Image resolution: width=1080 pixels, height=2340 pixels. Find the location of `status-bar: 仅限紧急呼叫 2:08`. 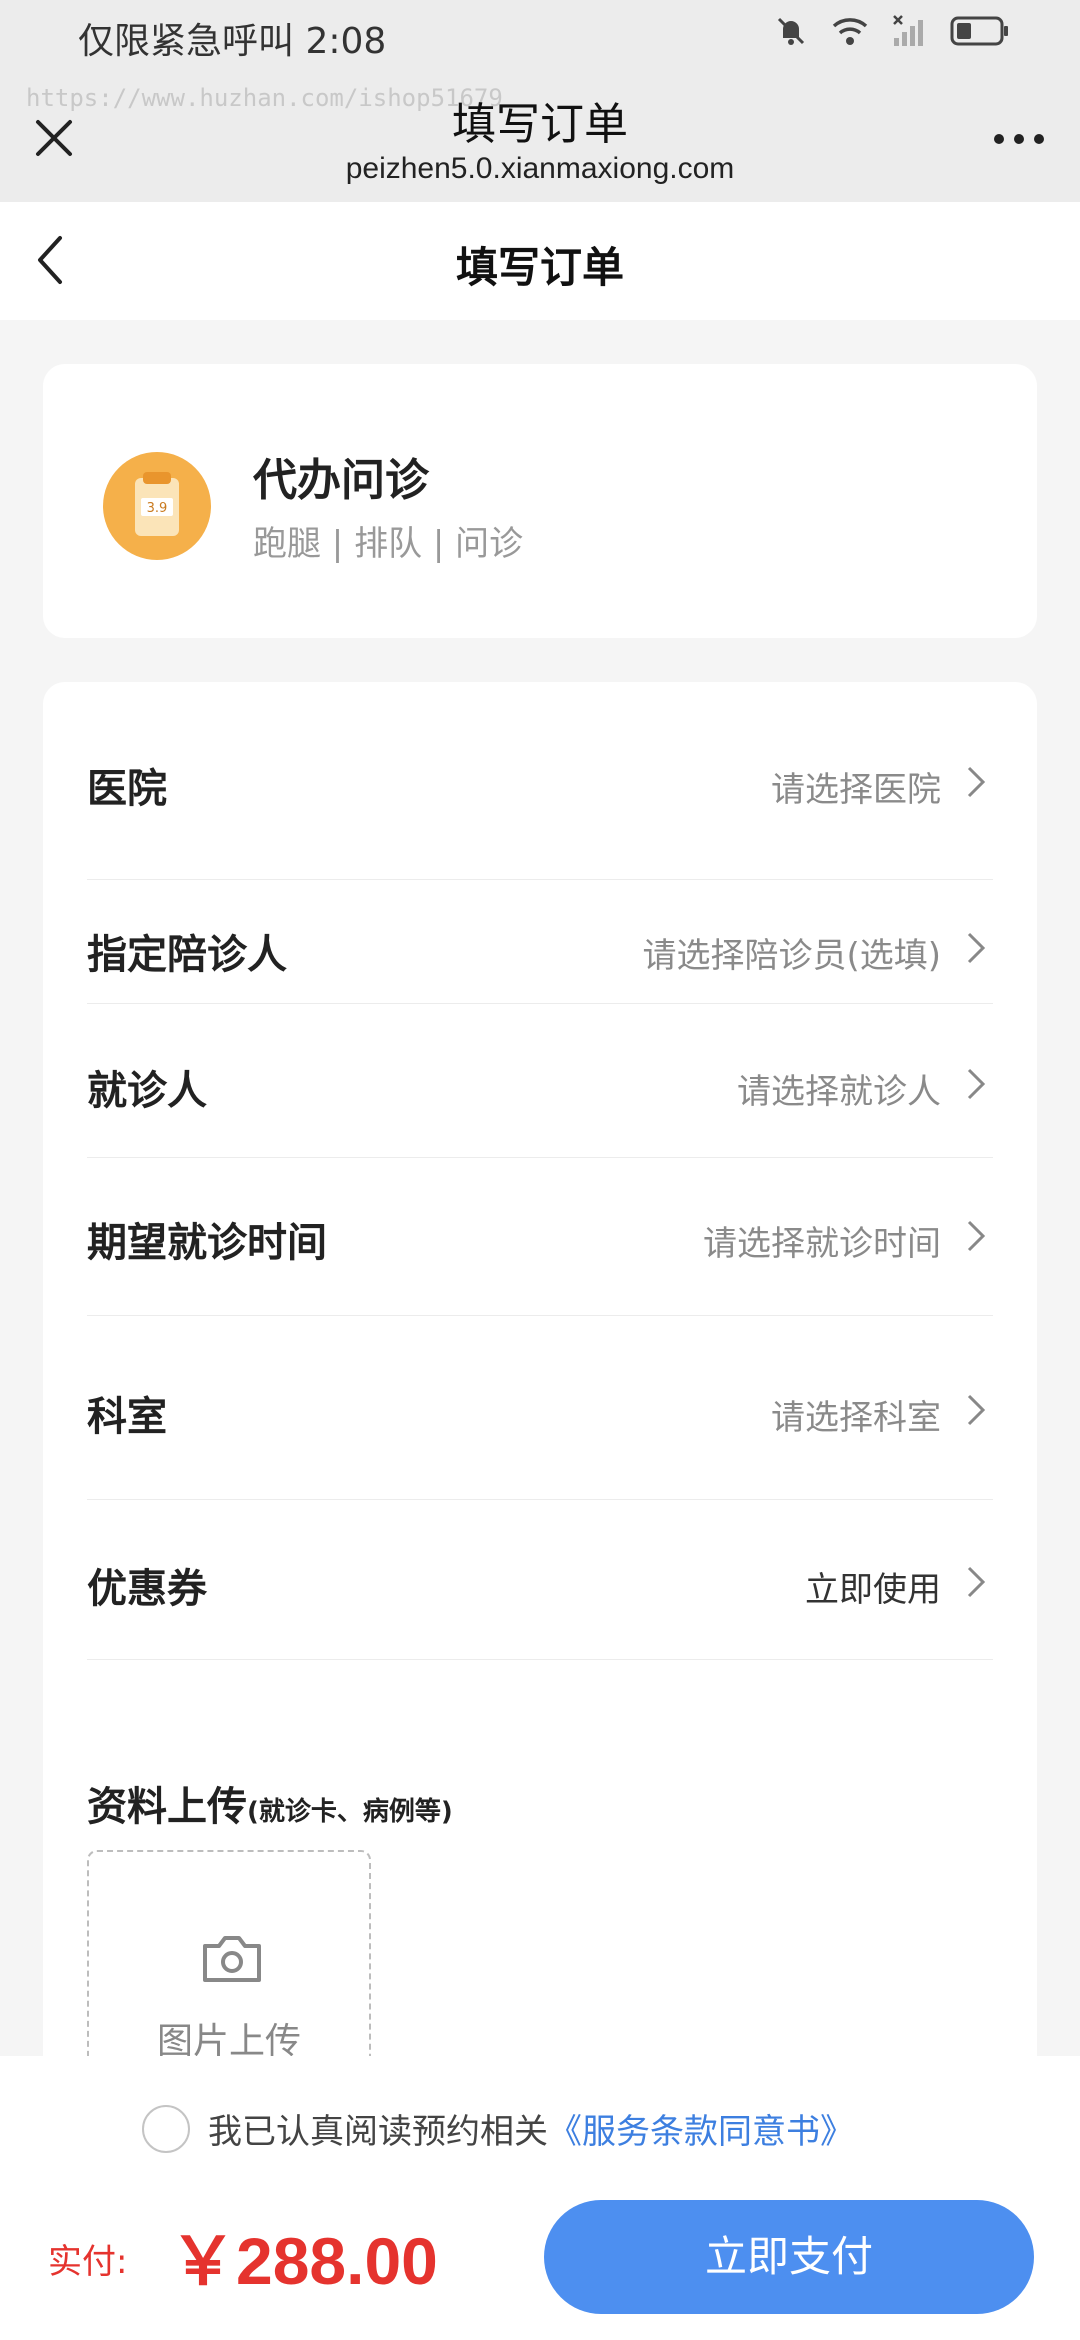

status-bar: 仅限紧急呼叫 2:08 is located at coordinates (540, 35).